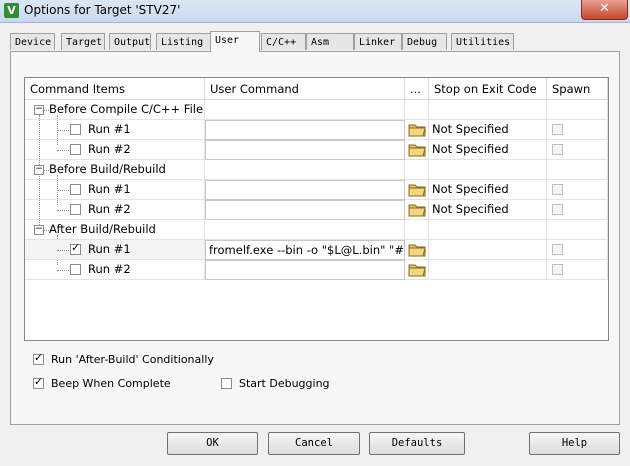 The image size is (630, 466). Describe the element at coordinates (115, 89) in the screenshot. I see `col-header-command-items: Command Items` at that location.